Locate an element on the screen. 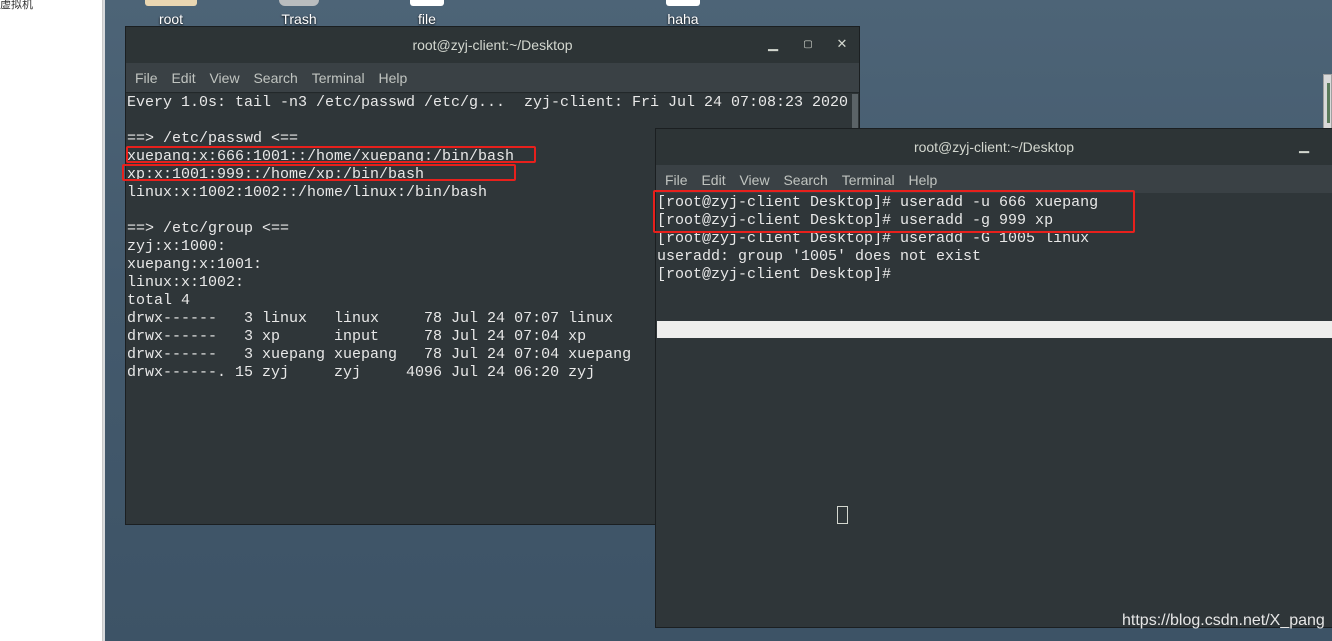  terminal-titlebar: root@zyj-client:~/Desktop ▁ is located at coordinates (994, 147).